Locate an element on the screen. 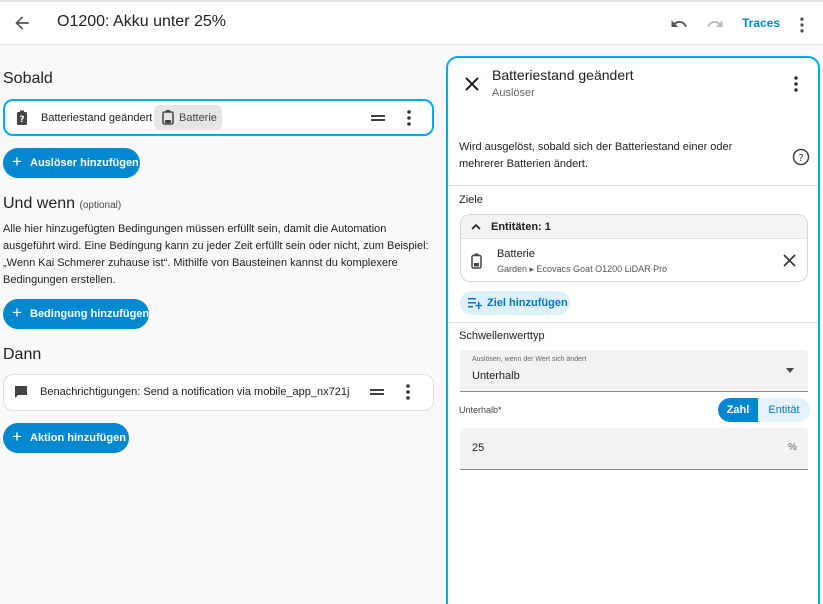  page-title: O1200: Akku unter 25% is located at coordinates (141, 21).